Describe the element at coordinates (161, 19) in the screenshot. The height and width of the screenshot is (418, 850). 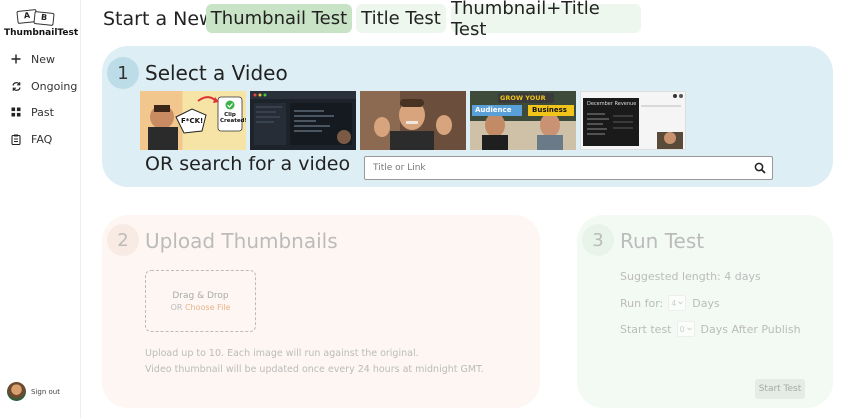
I see `start-new-label: Start a New:` at that location.